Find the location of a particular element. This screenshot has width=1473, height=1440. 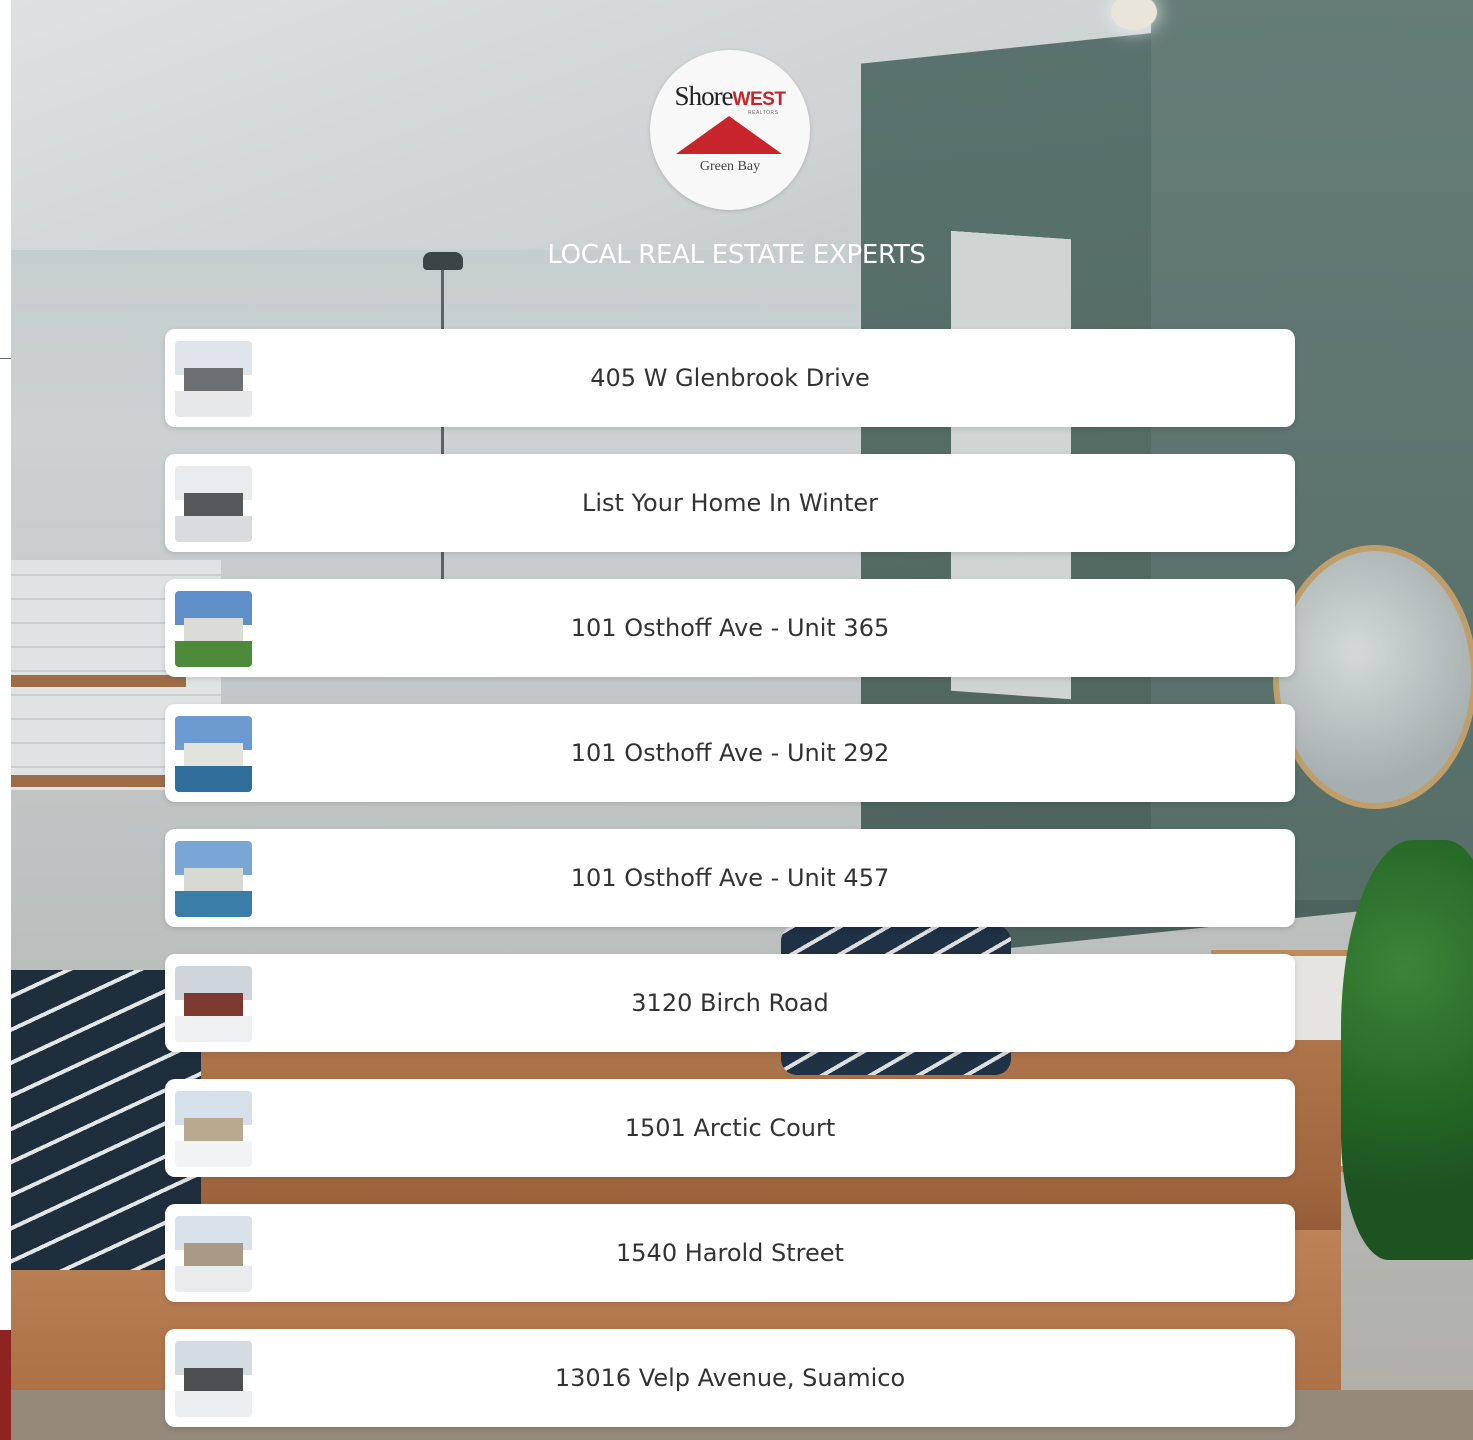

link-card: 3120 Birch Road is located at coordinates (730, 1003).